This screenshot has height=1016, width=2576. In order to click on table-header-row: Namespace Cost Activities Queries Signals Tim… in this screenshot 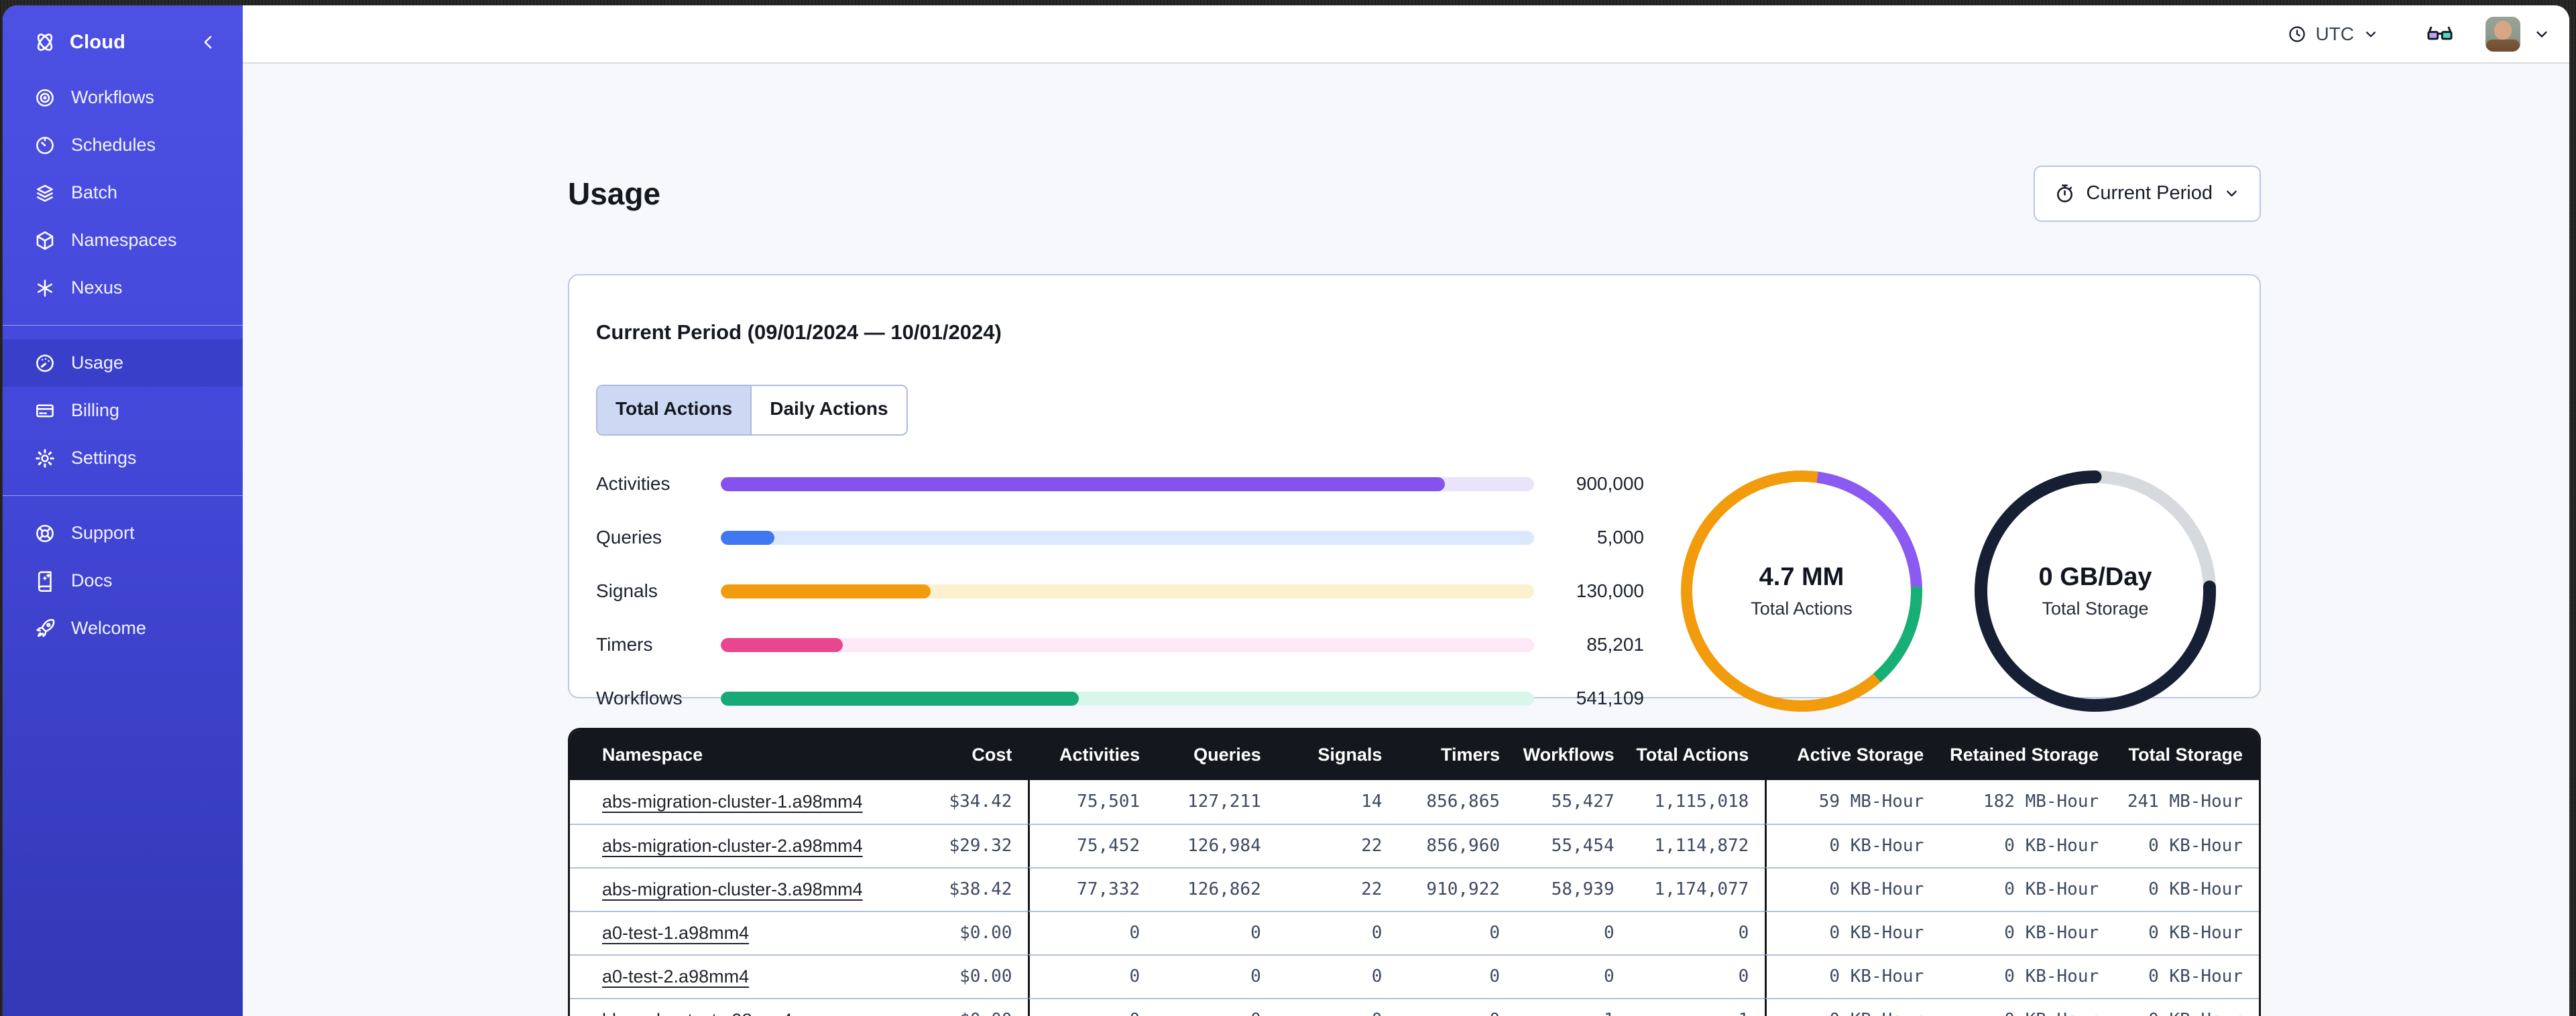, I will do `click(1414, 755)`.